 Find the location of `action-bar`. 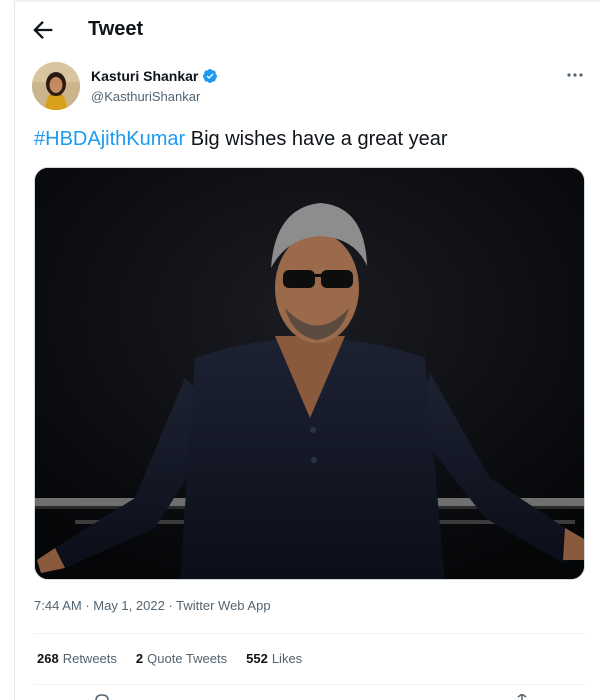

action-bar is located at coordinates (307, 695).